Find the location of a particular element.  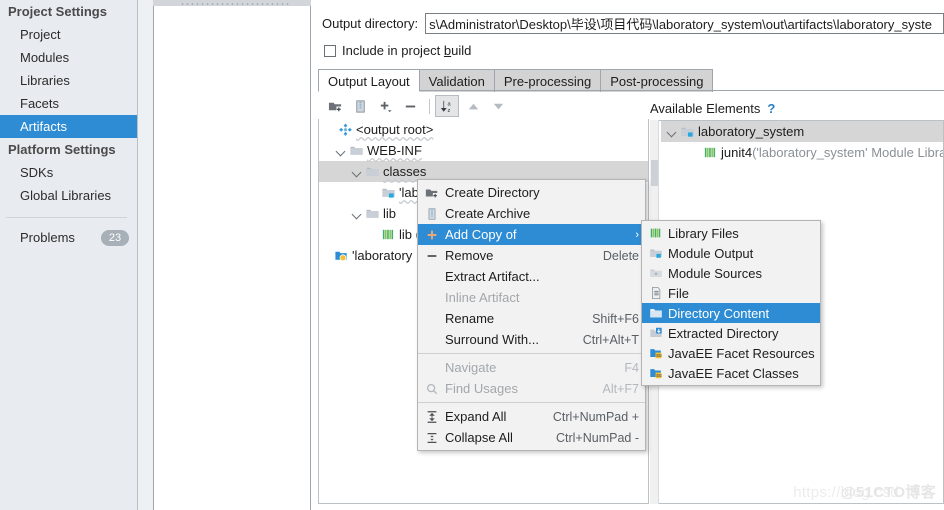

menu-shortcut: Ctrl+Alt+T is located at coordinates (610, 339).